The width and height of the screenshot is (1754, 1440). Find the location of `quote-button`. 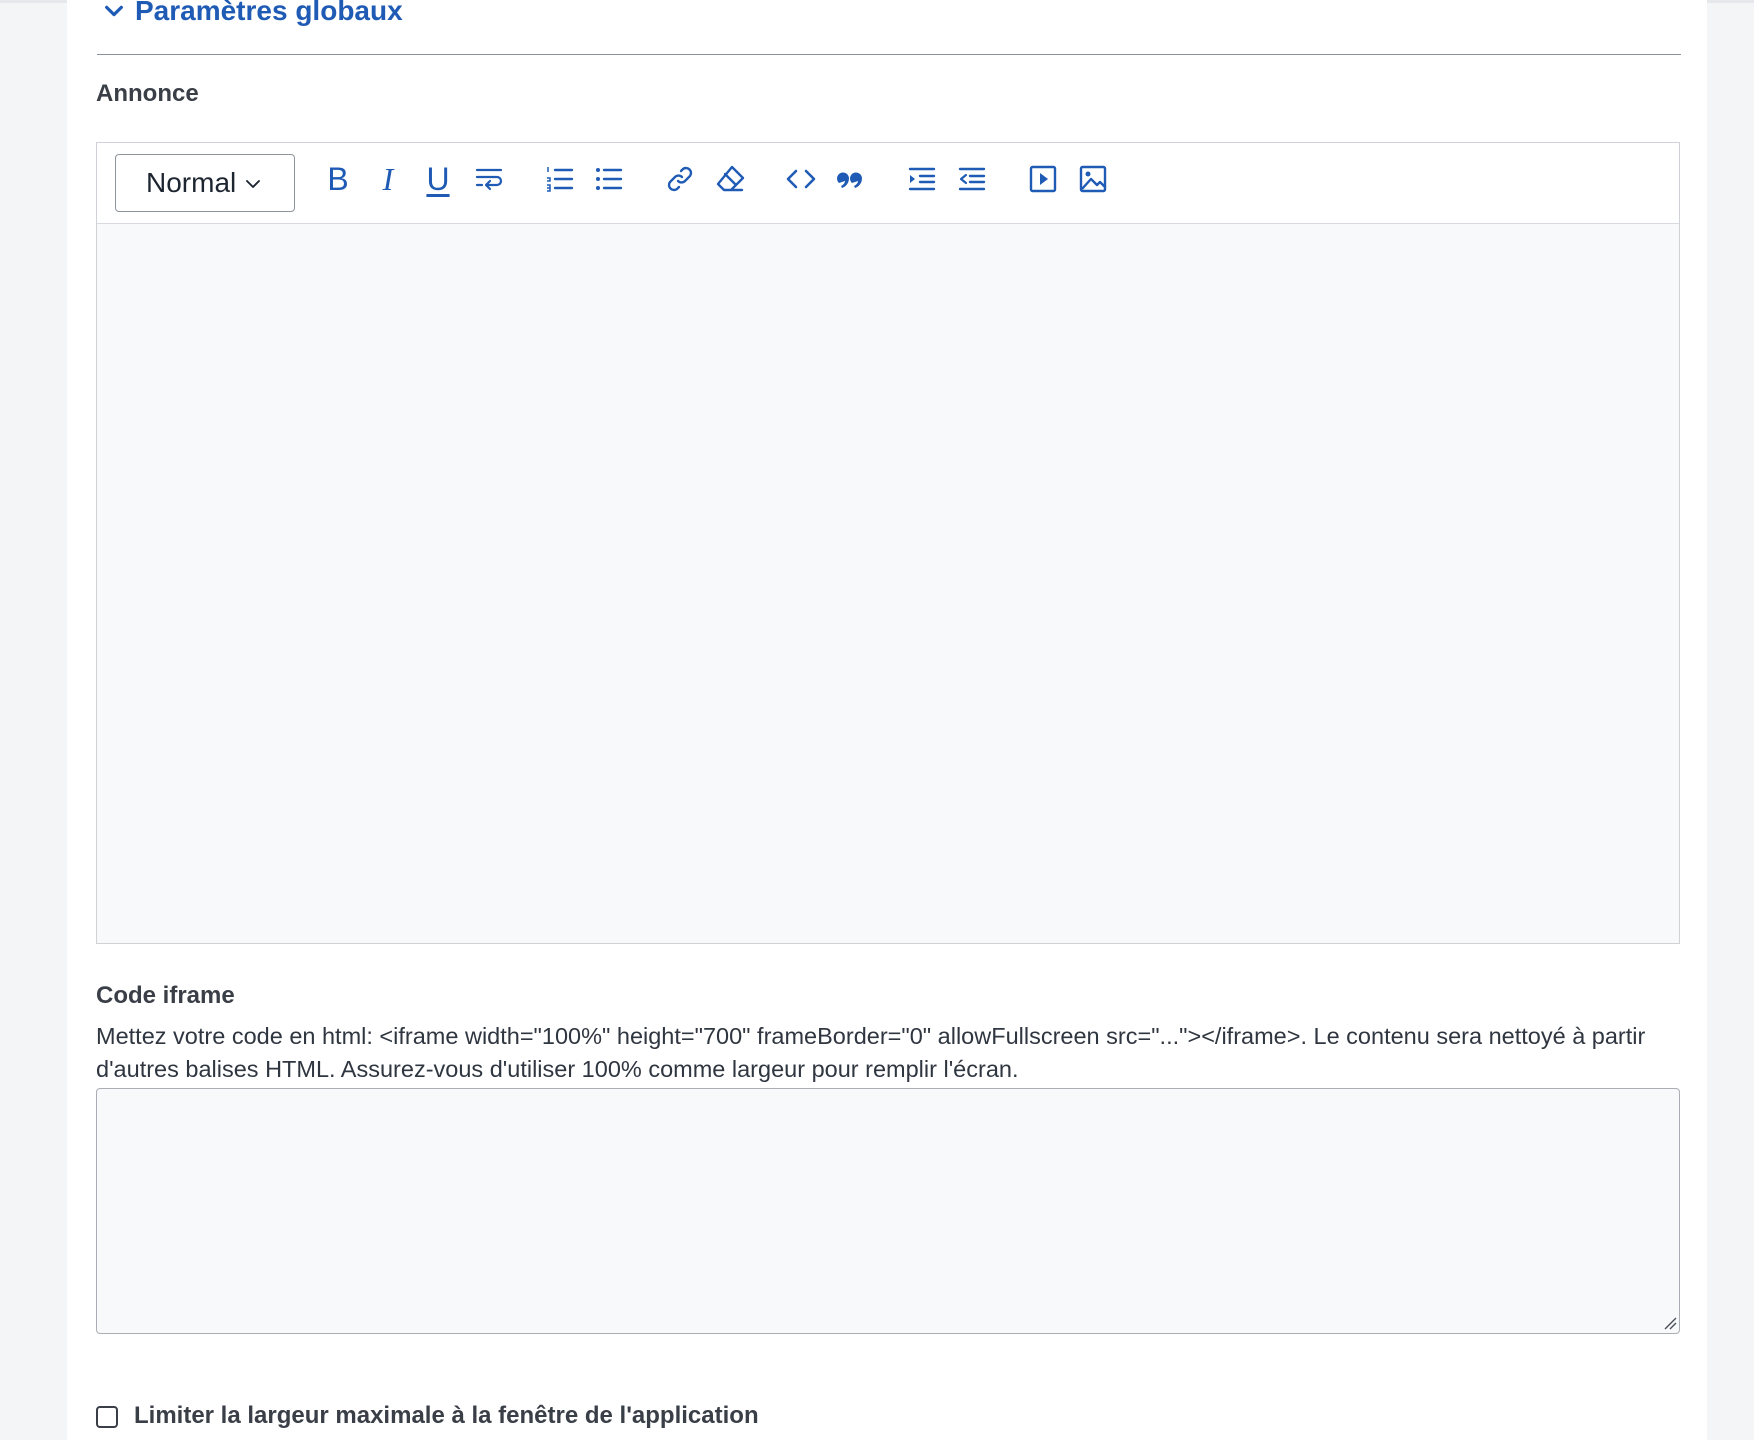

quote-button is located at coordinates (851, 179).